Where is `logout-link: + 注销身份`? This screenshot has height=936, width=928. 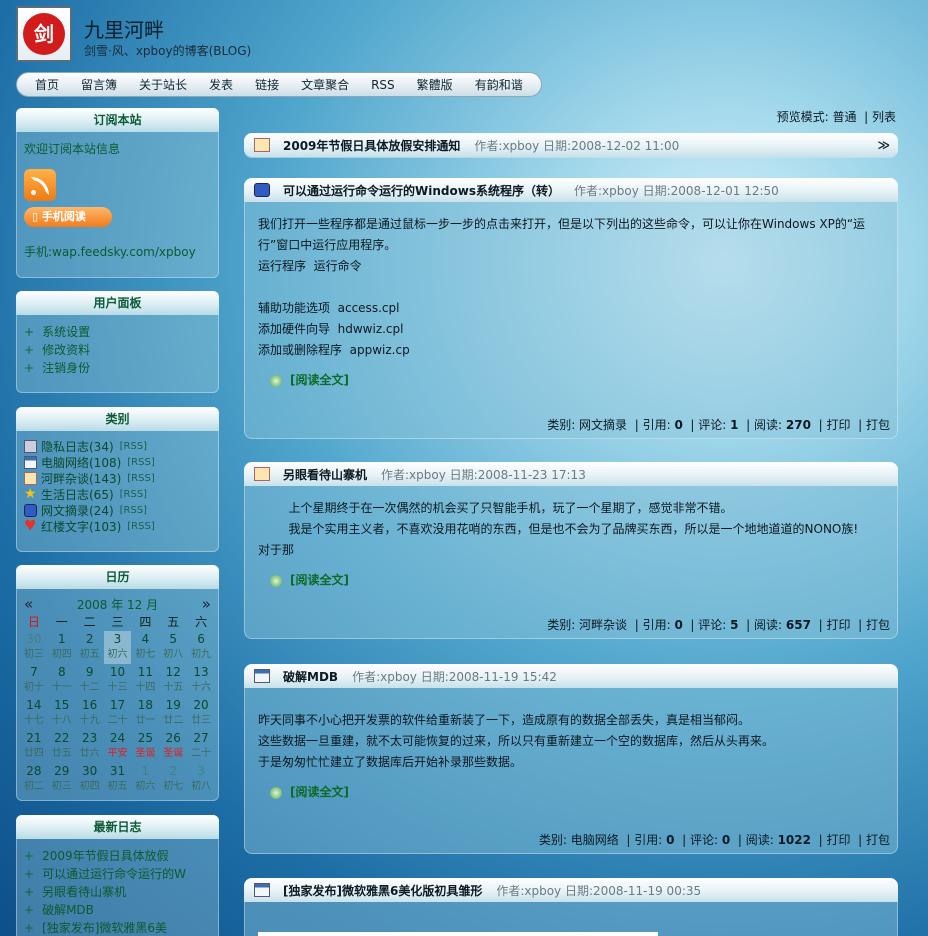
logout-link: + 注销身份 is located at coordinates (117, 368).